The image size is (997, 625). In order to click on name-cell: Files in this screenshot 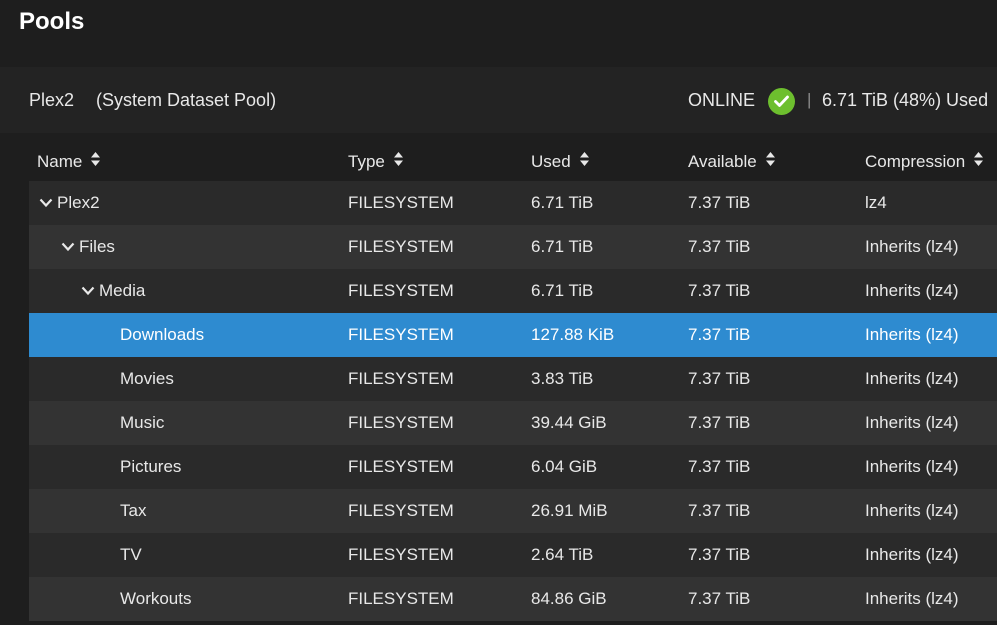, I will do `click(88, 247)`.